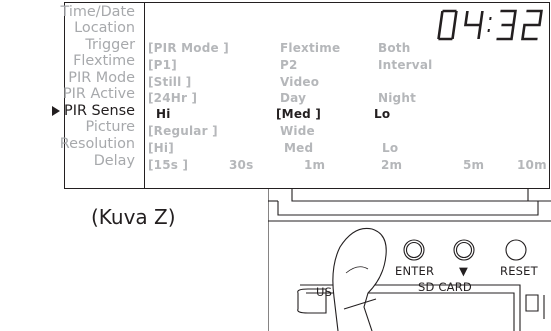 This screenshot has height=331, width=551. What do you see at coordinates (299, 82) in the screenshot?
I see `pir-mode-option-video: Video` at bounding box center [299, 82].